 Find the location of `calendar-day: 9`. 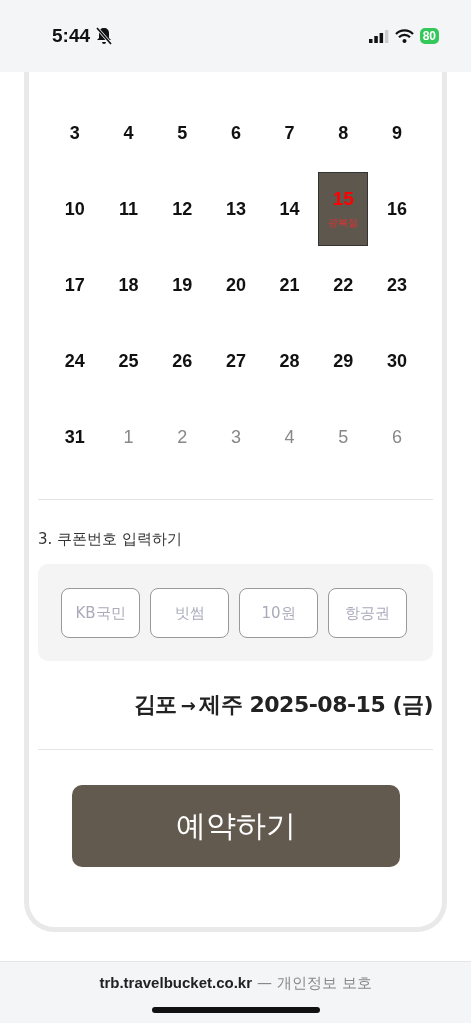

calendar-day: 9 is located at coordinates (396, 133).